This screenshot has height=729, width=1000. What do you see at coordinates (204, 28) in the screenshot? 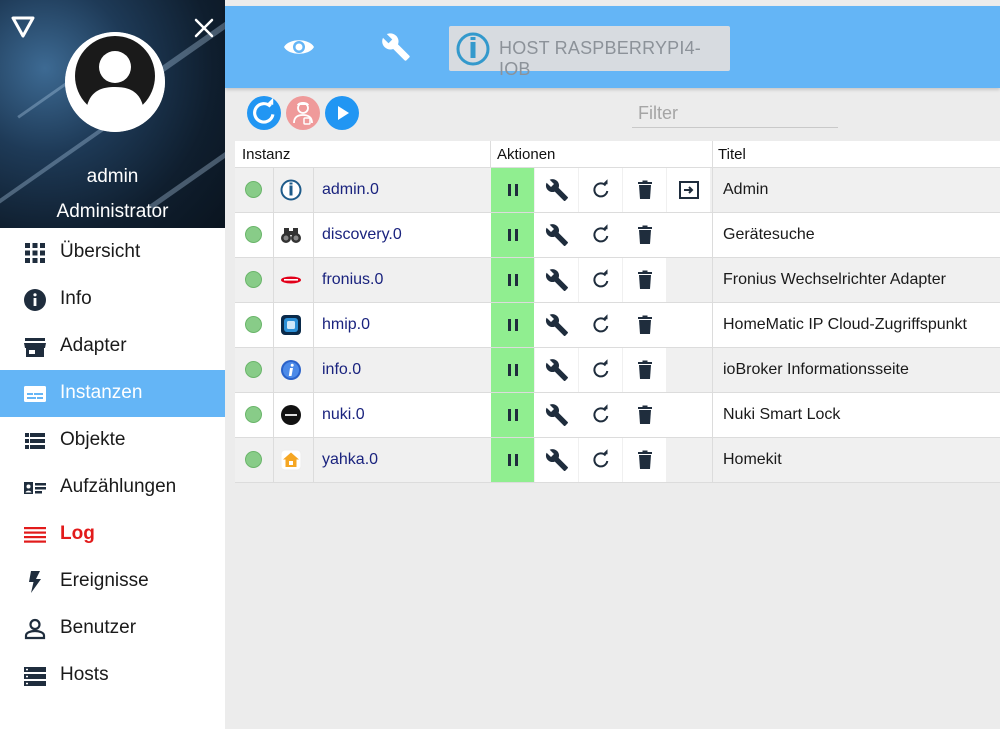
I see `close-icon` at bounding box center [204, 28].